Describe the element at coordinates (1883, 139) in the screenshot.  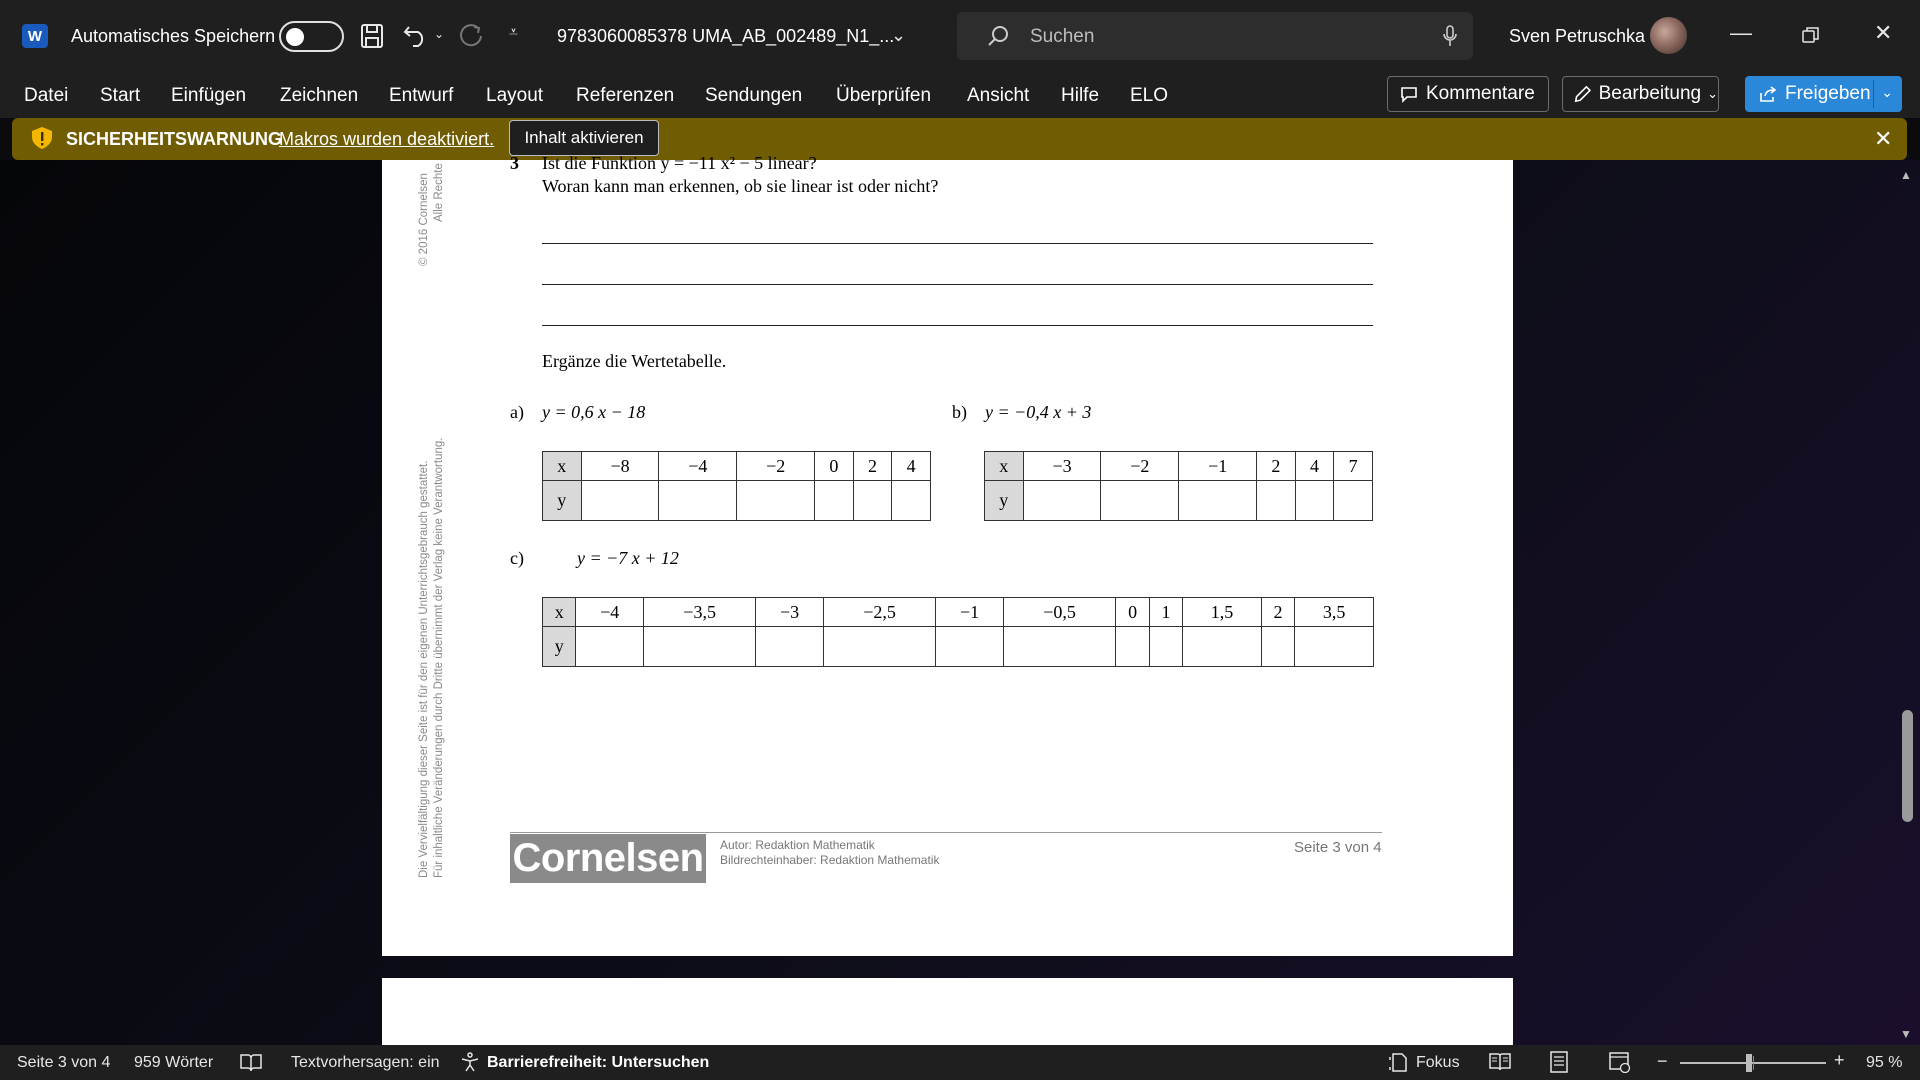
I see `close-icon: ✕` at that location.